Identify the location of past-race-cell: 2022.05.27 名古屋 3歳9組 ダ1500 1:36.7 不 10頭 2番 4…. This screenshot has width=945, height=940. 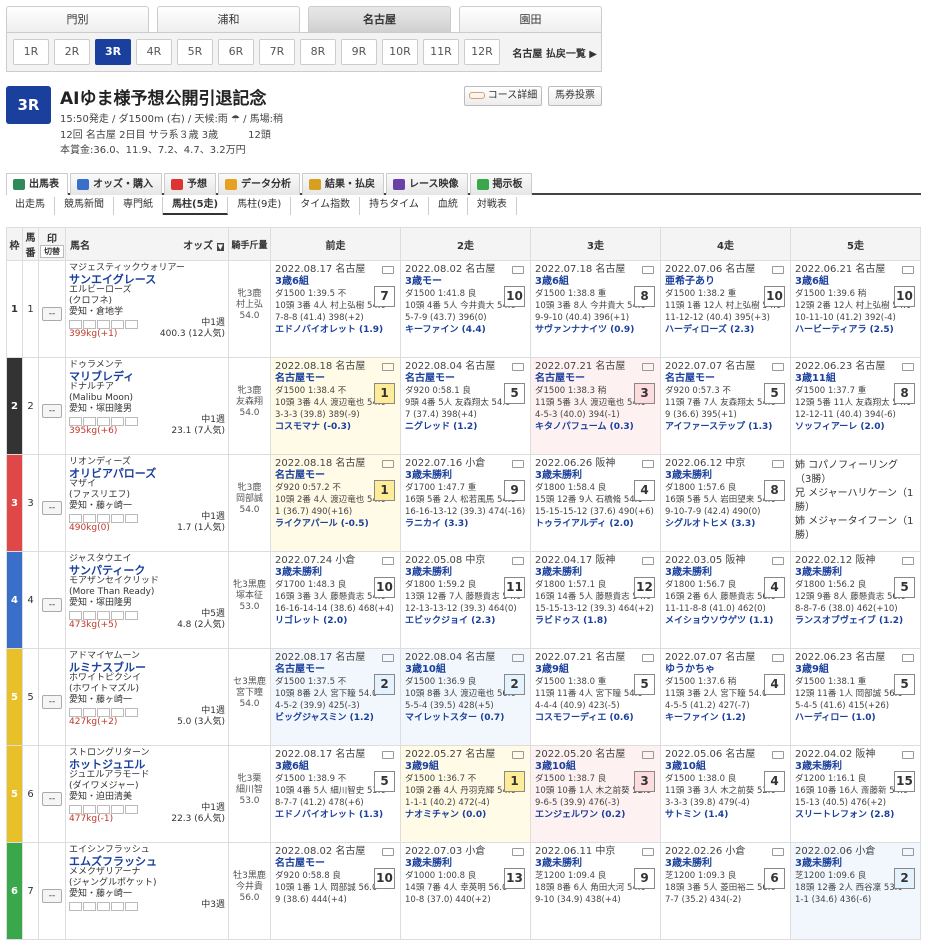
(465, 794).